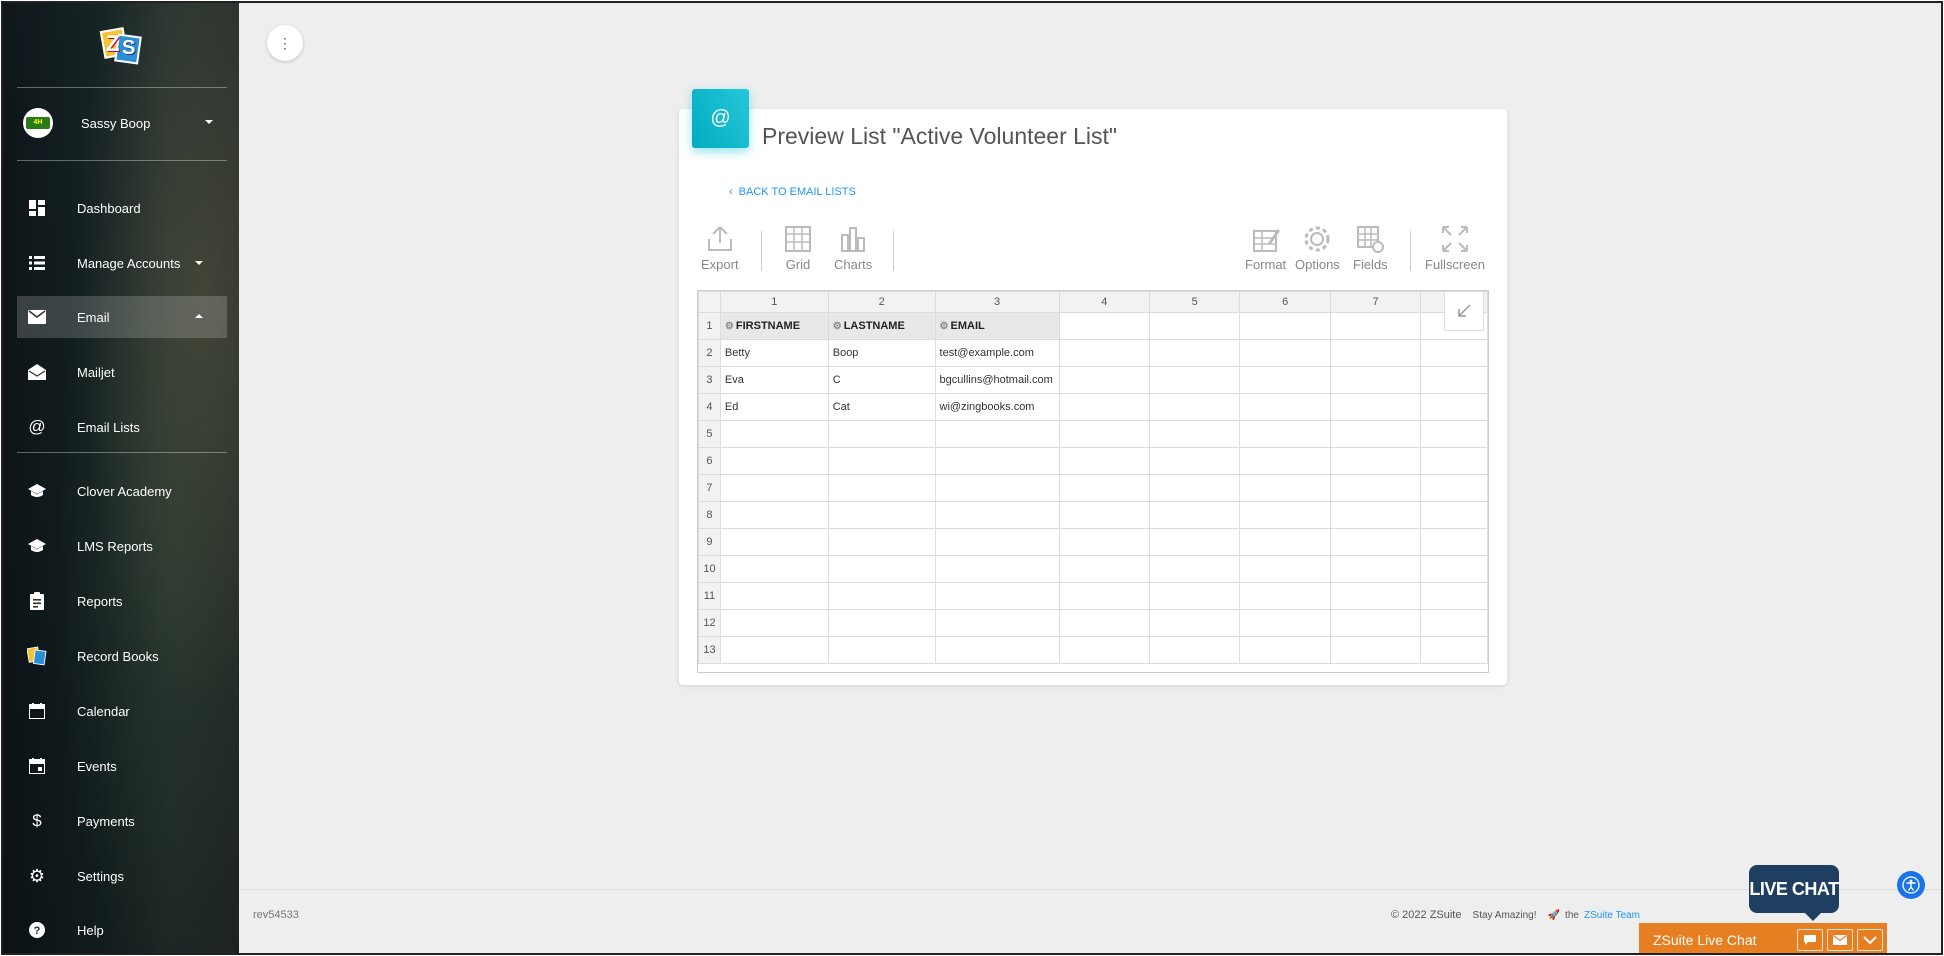 This screenshot has width=1944, height=956. Describe the element at coordinates (798, 247) in the screenshot. I see `grid-button: Grid` at that location.